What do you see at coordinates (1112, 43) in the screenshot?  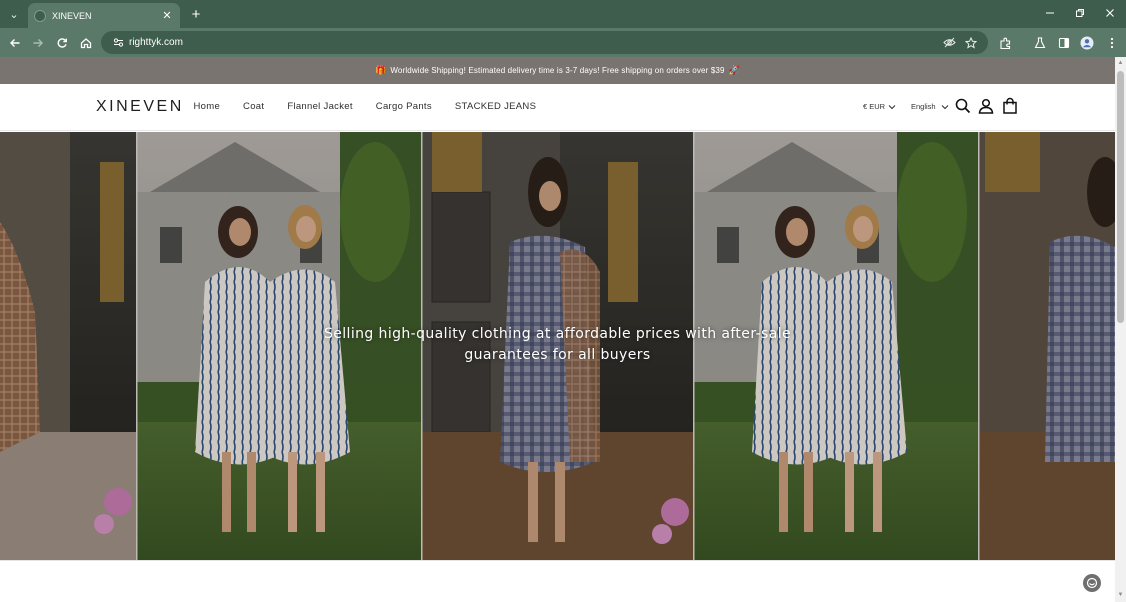 I see `browser-menu-icon` at bounding box center [1112, 43].